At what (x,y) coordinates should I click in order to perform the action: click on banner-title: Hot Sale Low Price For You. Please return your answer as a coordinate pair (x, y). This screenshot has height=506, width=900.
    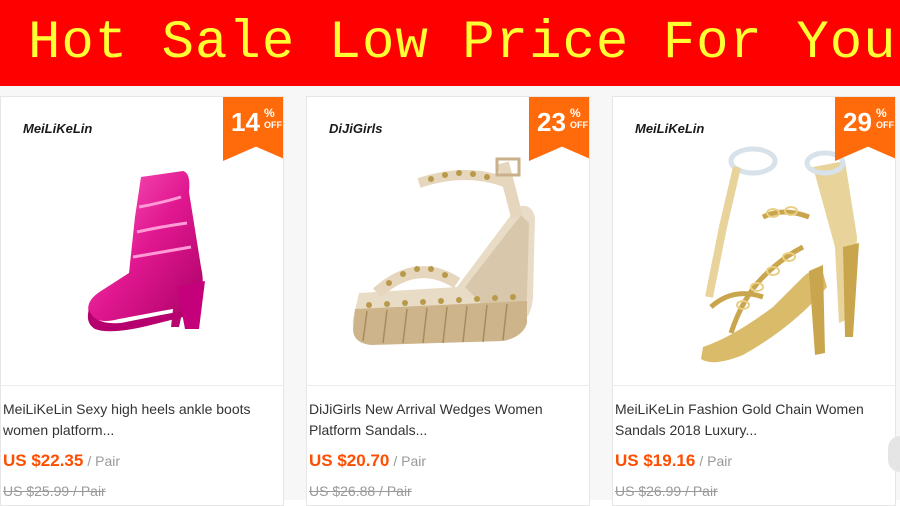
    Looking at the image, I should click on (462, 43).